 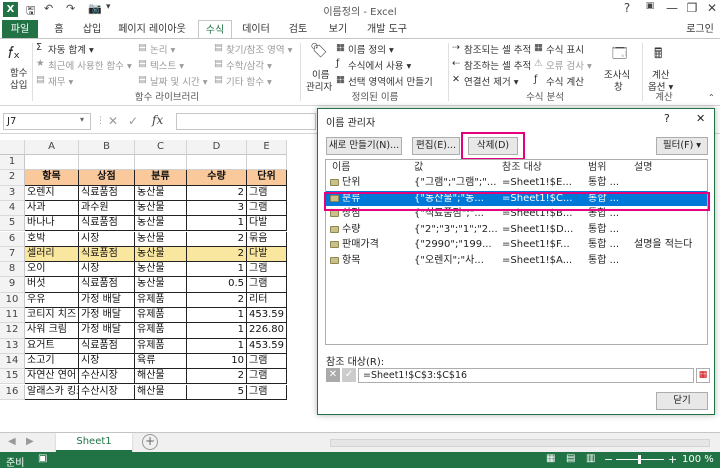 What do you see at coordinates (650, 6) in the screenshot?
I see `ribbon-display-options-icon: ▣` at bounding box center [650, 6].